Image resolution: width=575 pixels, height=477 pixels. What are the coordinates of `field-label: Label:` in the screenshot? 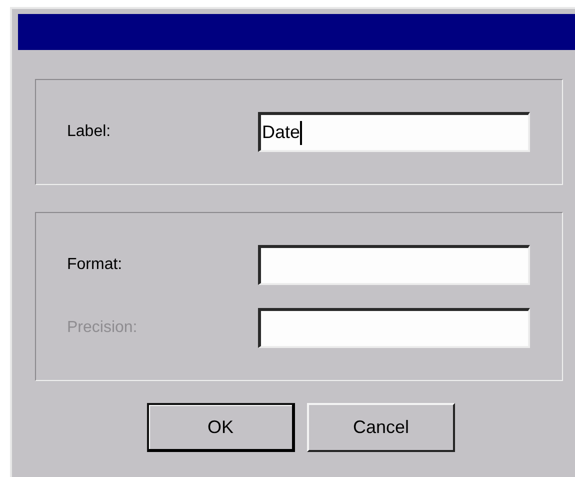 It's located at (89, 132).